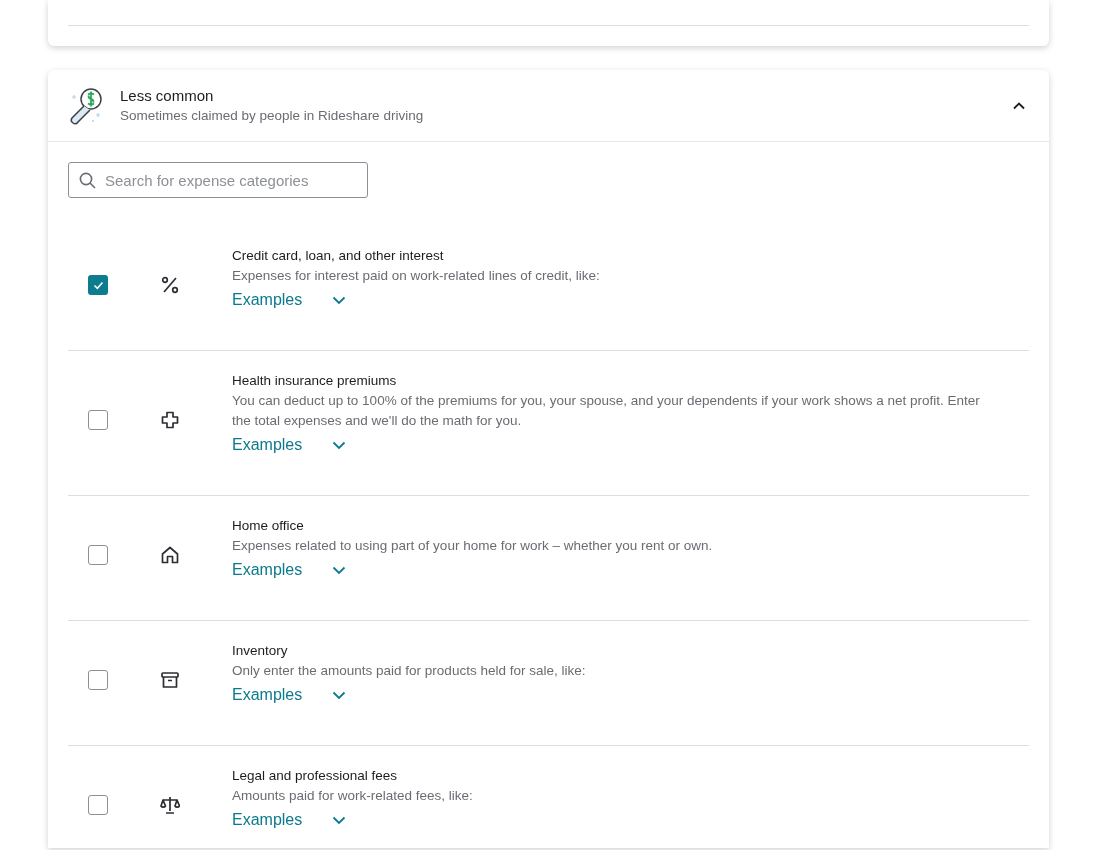 The height and width of the screenshot is (850, 1097). I want to click on category-description: Expenses for interest paid on work-related lines of credit, like:, so click(416, 276).